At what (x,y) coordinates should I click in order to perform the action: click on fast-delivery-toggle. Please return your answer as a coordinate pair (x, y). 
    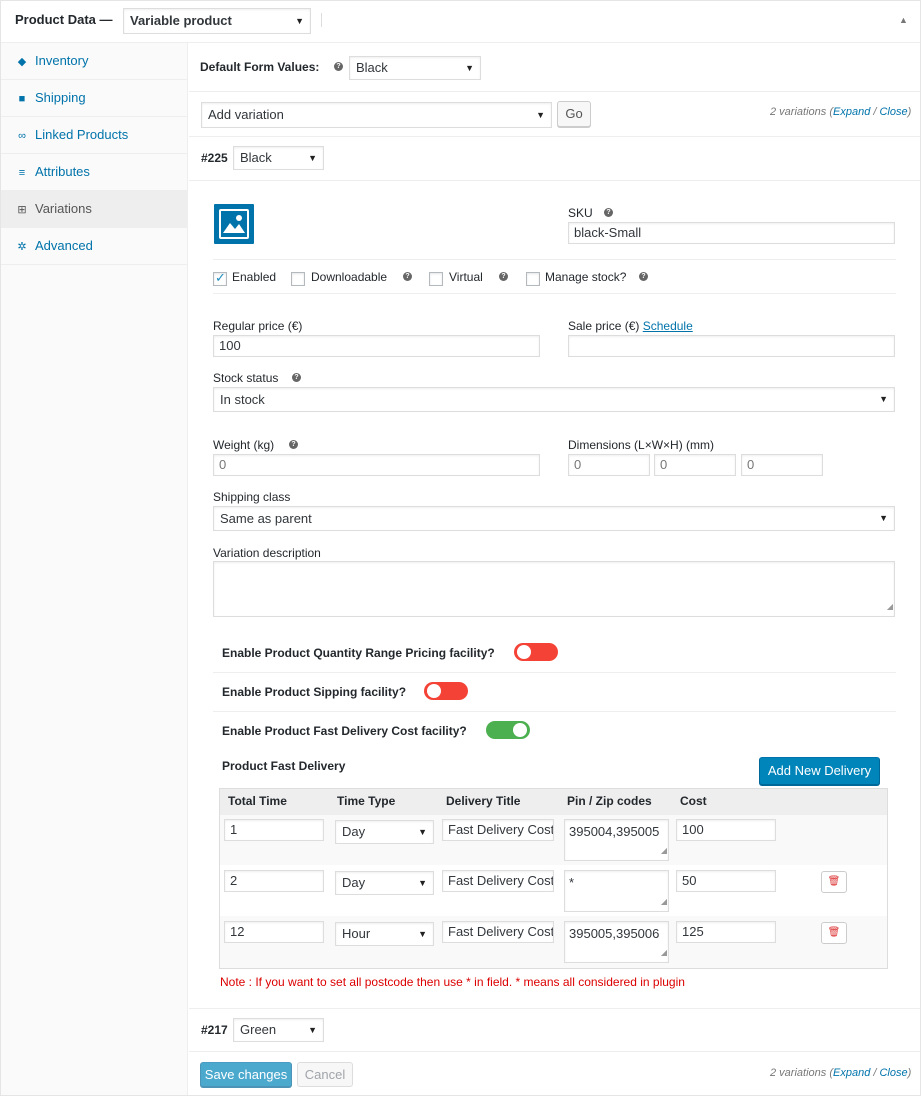
    Looking at the image, I should click on (508, 730).